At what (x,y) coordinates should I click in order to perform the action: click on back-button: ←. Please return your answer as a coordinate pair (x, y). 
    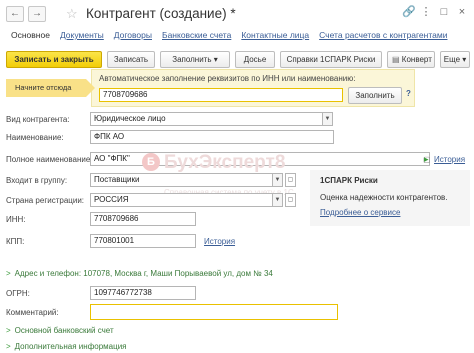
    Looking at the image, I should click on (15, 14).